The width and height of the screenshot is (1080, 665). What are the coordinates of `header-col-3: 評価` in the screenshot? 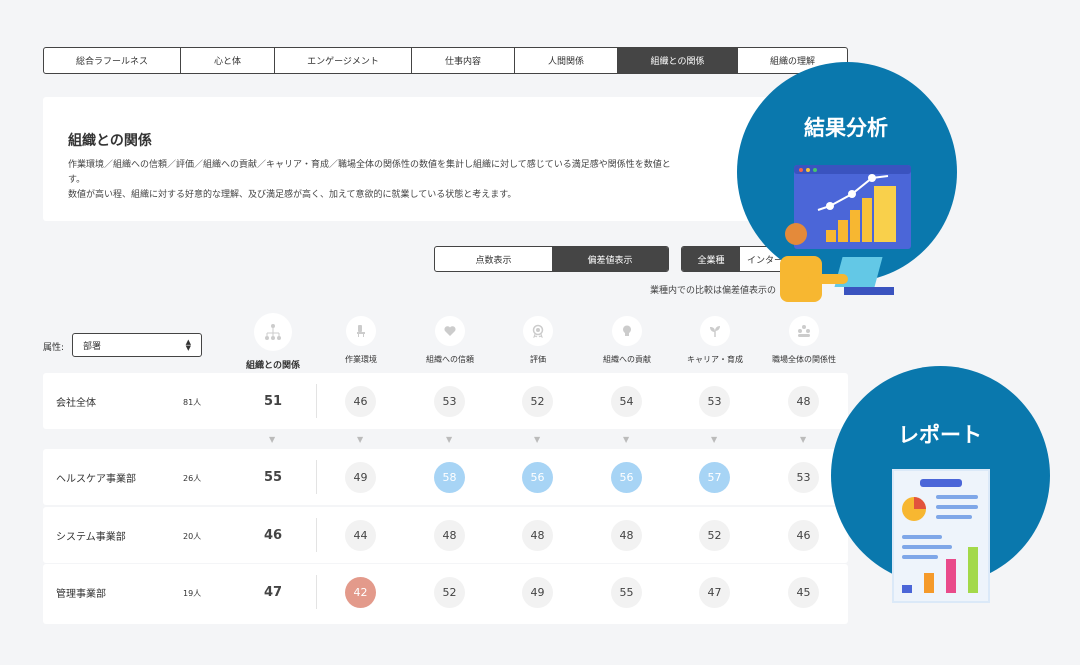 It's located at (538, 340).